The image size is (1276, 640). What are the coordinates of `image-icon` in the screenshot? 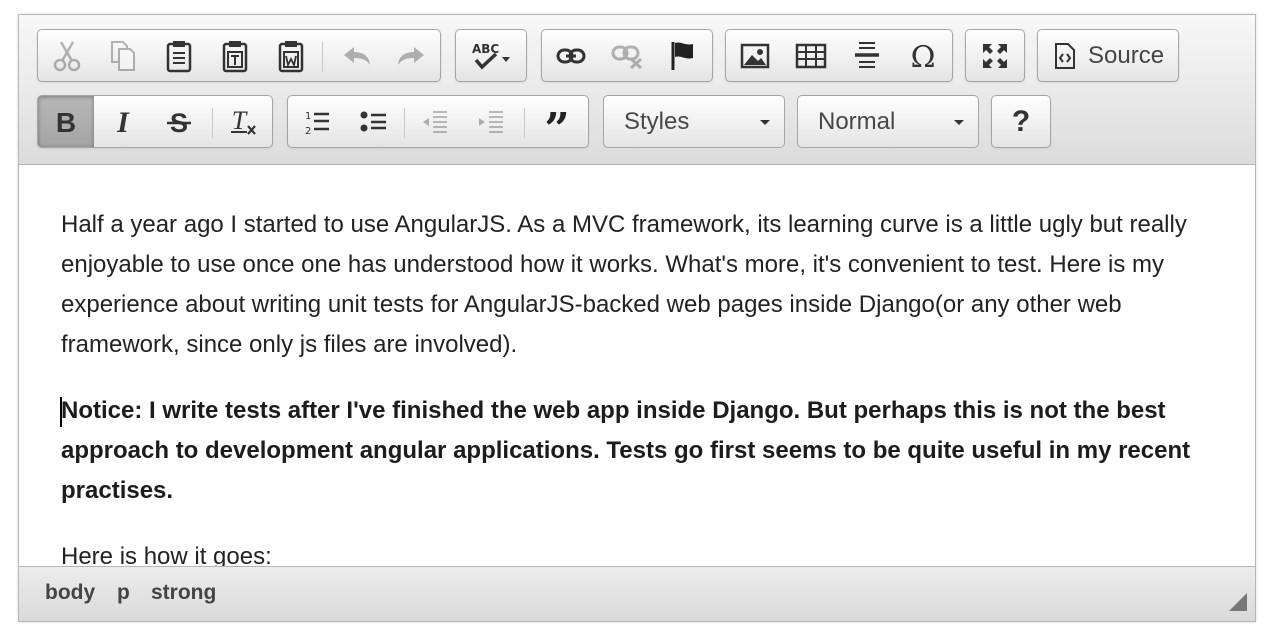 It's located at (755, 55).